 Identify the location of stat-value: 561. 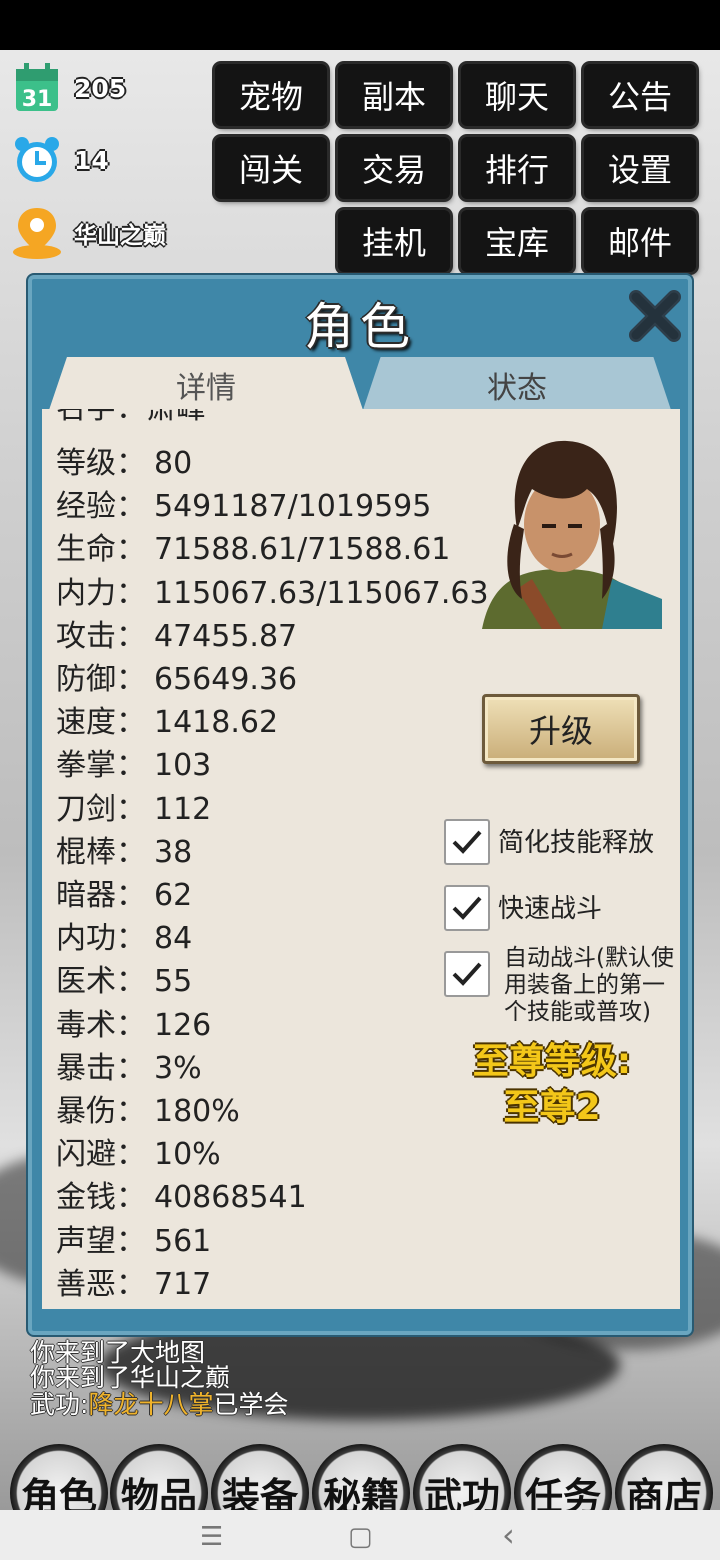
(183, 1241).